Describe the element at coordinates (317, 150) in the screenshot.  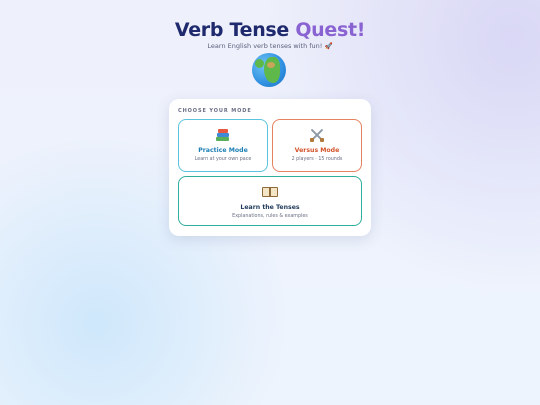
I see `versus-mode-title: Versus Mode` at that location.